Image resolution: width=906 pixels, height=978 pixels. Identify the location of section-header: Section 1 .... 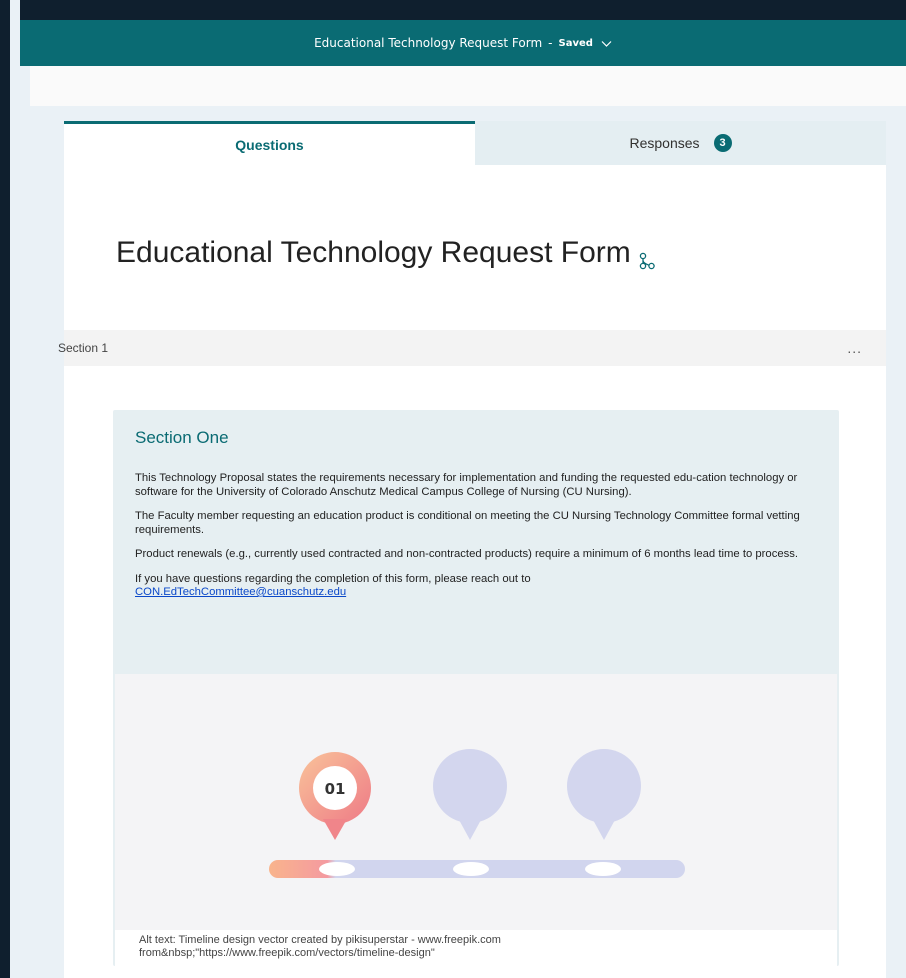
(472, 348).